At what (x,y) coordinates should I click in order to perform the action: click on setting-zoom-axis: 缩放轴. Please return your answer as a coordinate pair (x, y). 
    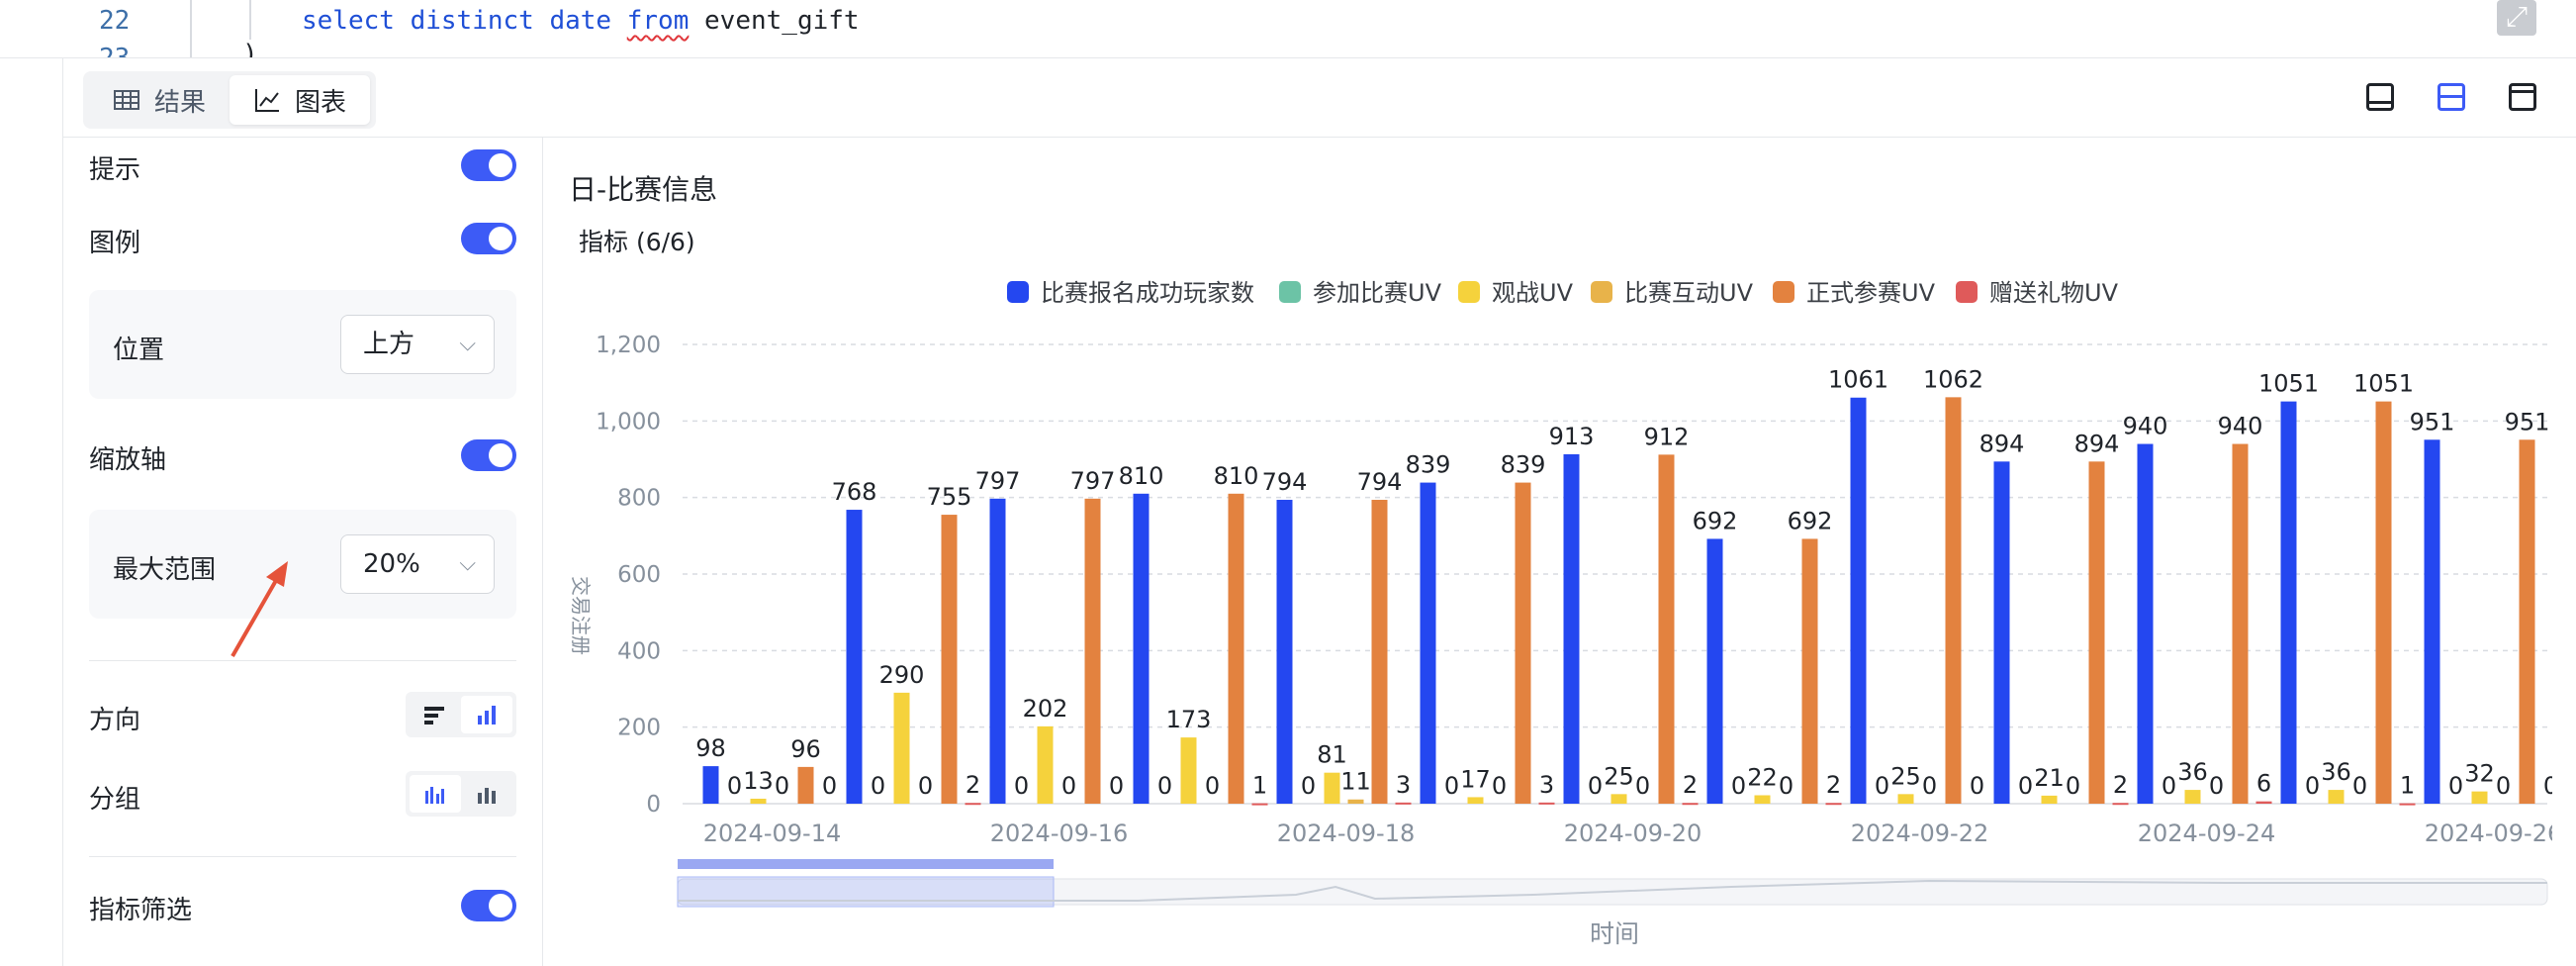
    Looking at the image, I should click on (302, 459).